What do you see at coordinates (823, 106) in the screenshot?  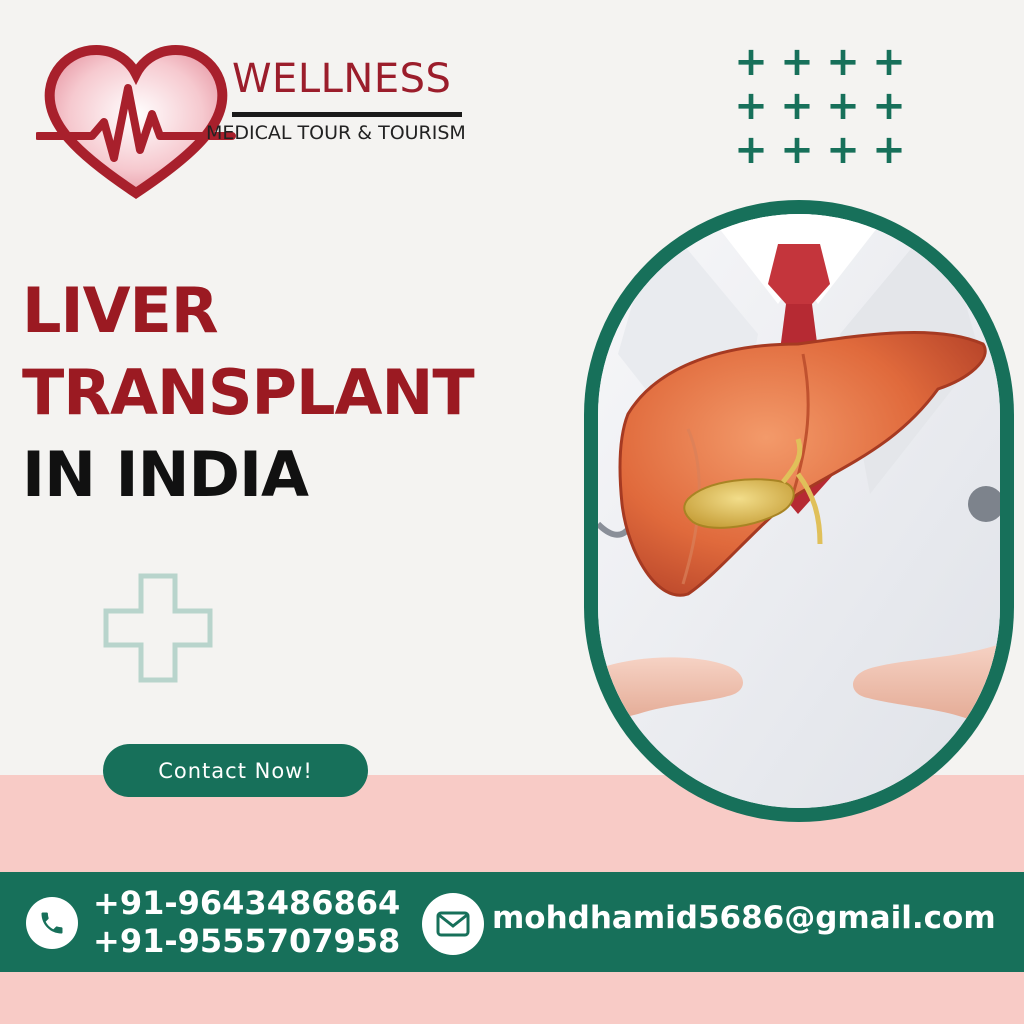 I see `plus-grid-decoration: + + + + + + + + + + + +` at bounding box center [823, 106].